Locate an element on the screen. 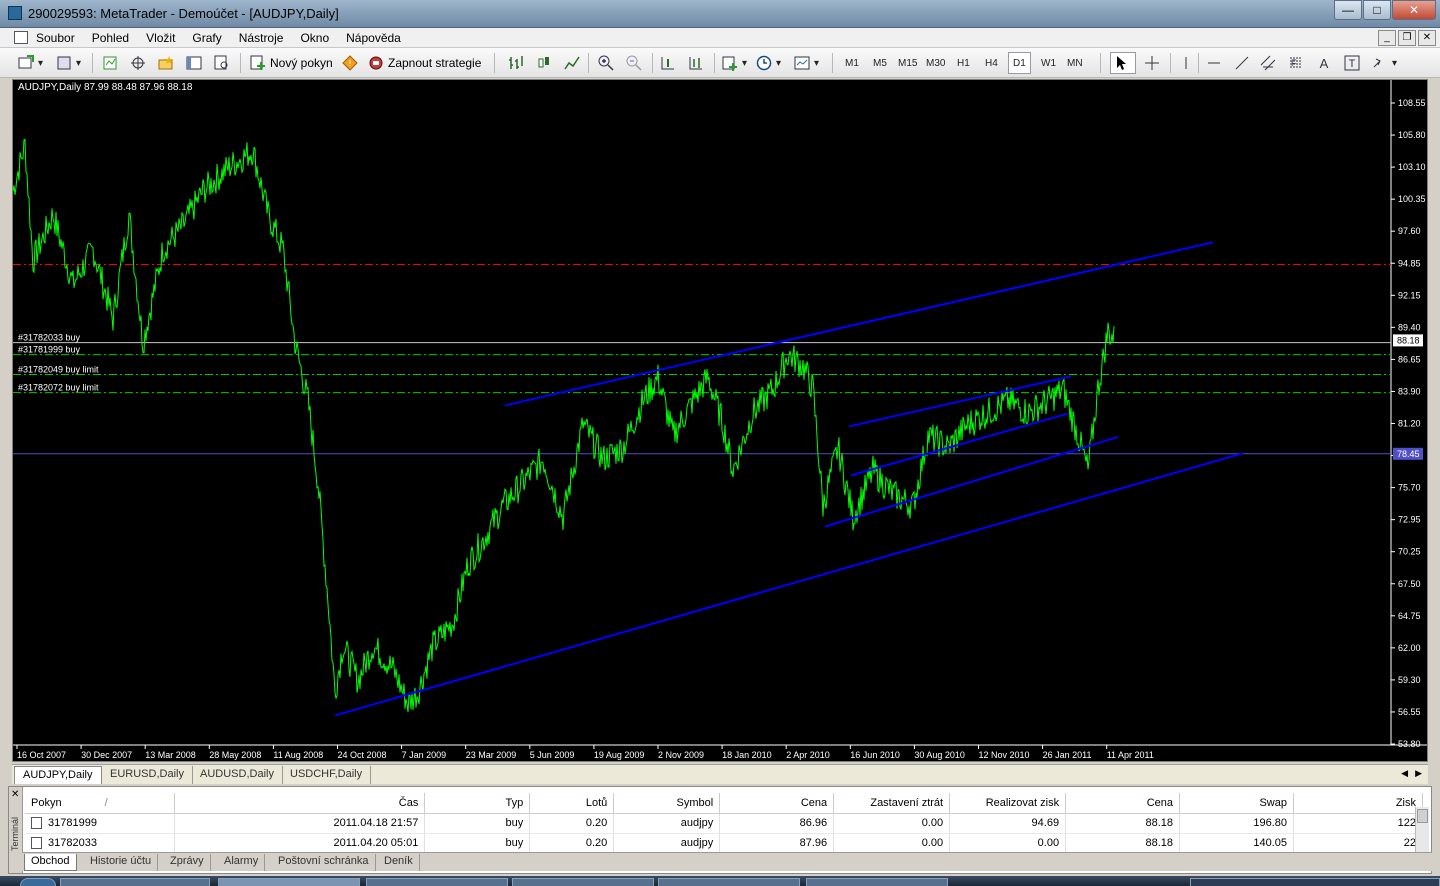  profiles-button: ▾ is located at coordinates (68, 63).